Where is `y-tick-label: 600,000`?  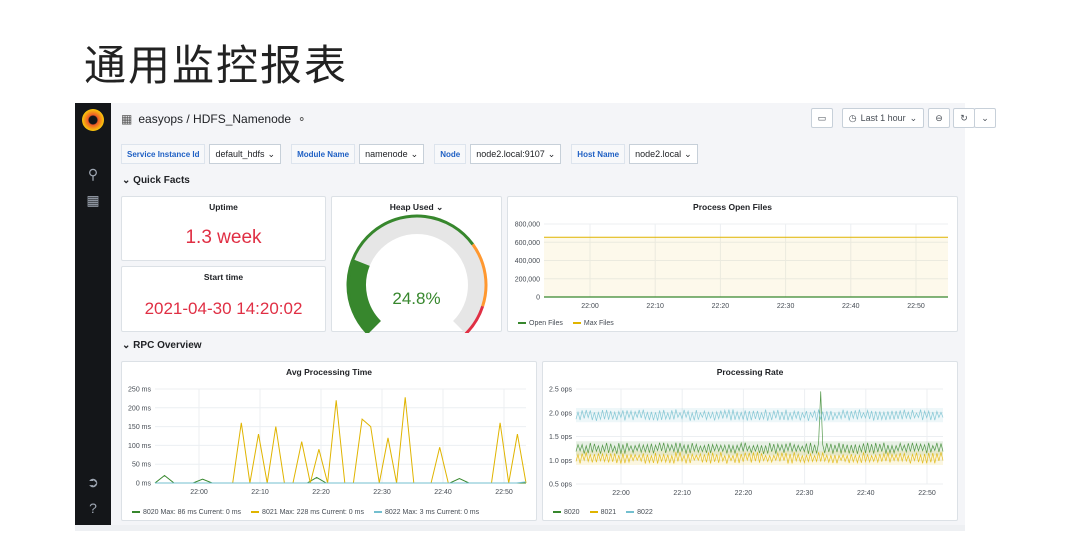 y-tick-label: 600,000 is located at coordinates (527, 243).